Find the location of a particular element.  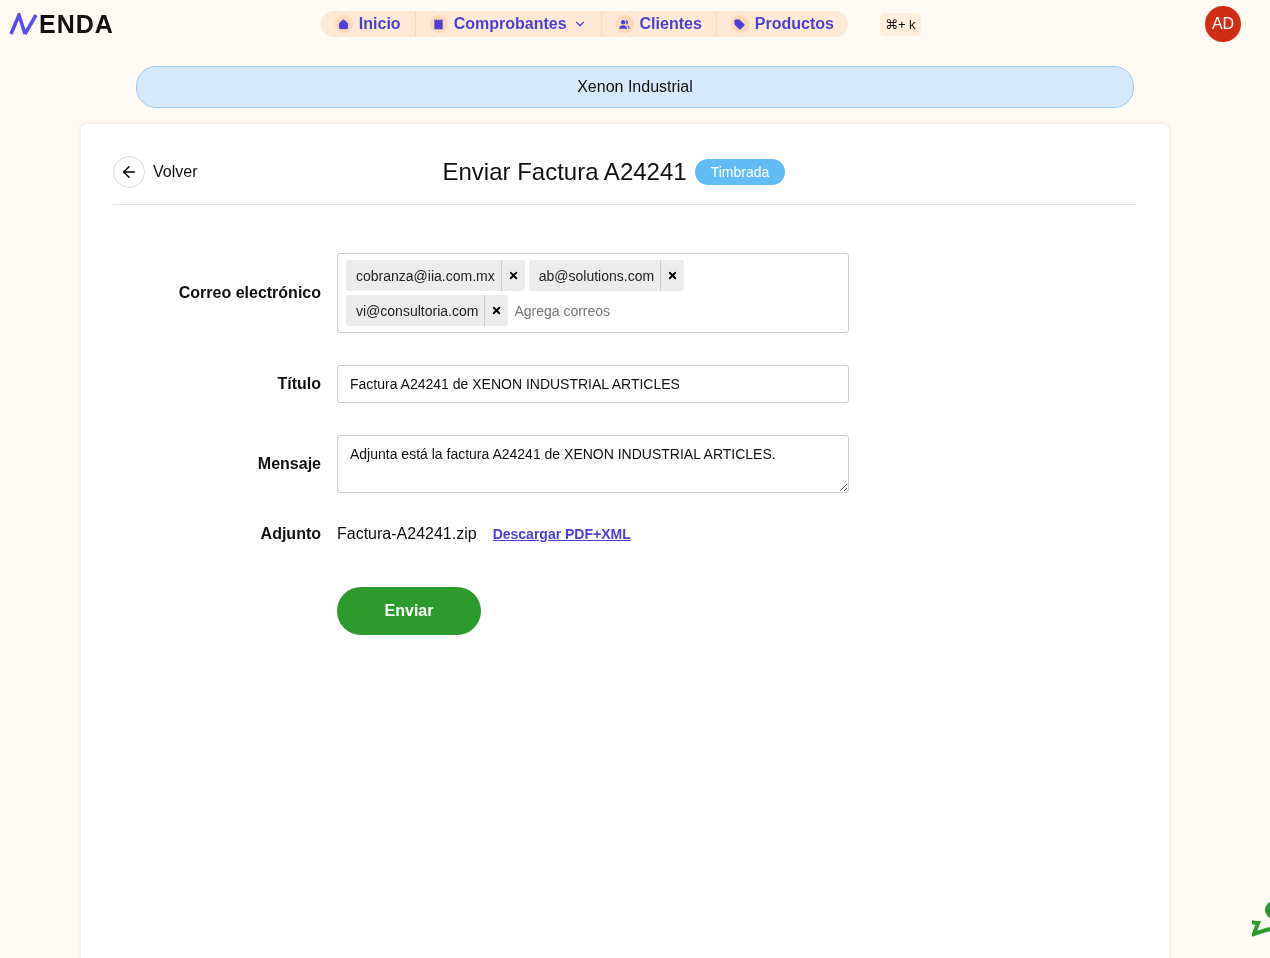

field-label: Mensaje is located at coordinates (288, 464).